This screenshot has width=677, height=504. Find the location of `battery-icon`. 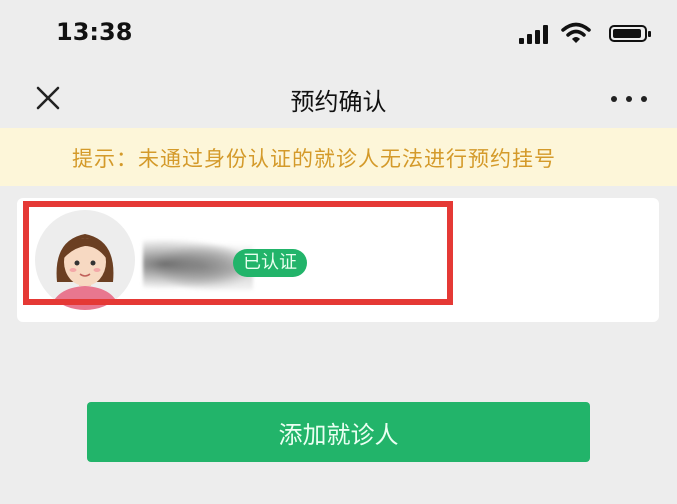

battery-icon is located at coordinates (630, 33).